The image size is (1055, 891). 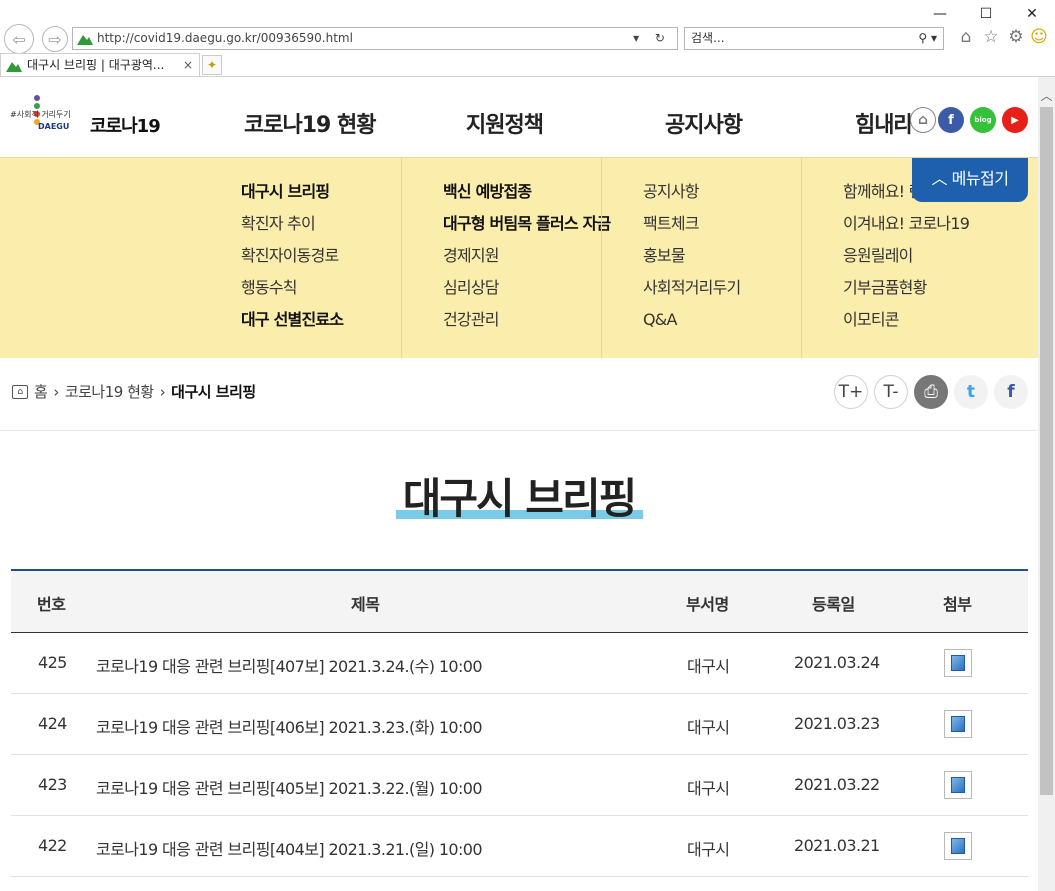 What do you see at coordinates (365, 604) in the screenshot?
I see `header-title: 제목` at bounding box center [365, 604].